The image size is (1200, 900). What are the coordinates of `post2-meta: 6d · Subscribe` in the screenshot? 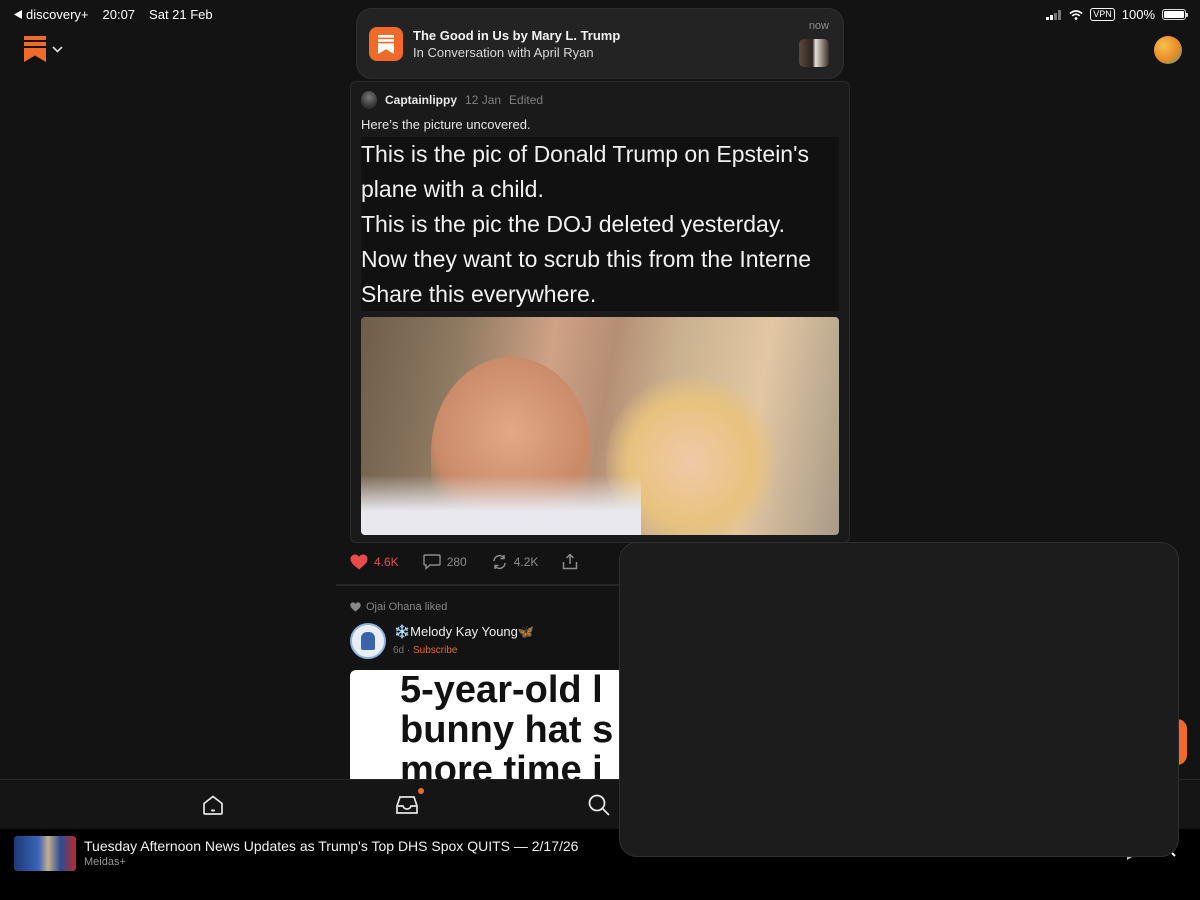 It's located at (425, 650).